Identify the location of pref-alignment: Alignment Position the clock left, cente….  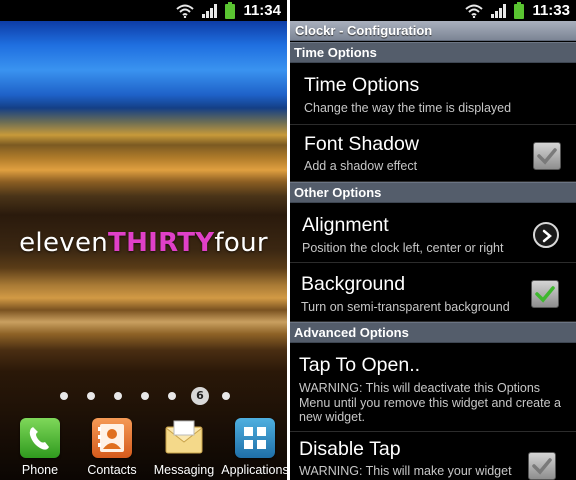
(433, 233).